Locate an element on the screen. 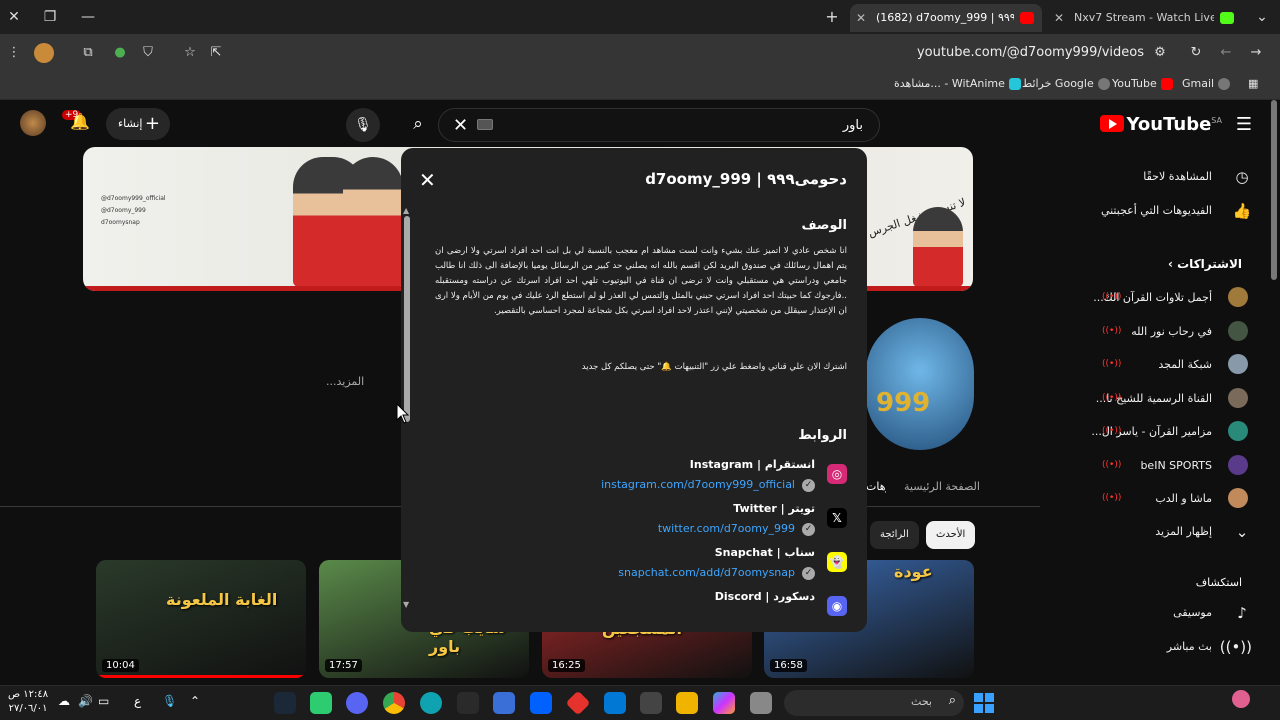  extensions-icon: ⧉ is located at coordinates (88, 53).